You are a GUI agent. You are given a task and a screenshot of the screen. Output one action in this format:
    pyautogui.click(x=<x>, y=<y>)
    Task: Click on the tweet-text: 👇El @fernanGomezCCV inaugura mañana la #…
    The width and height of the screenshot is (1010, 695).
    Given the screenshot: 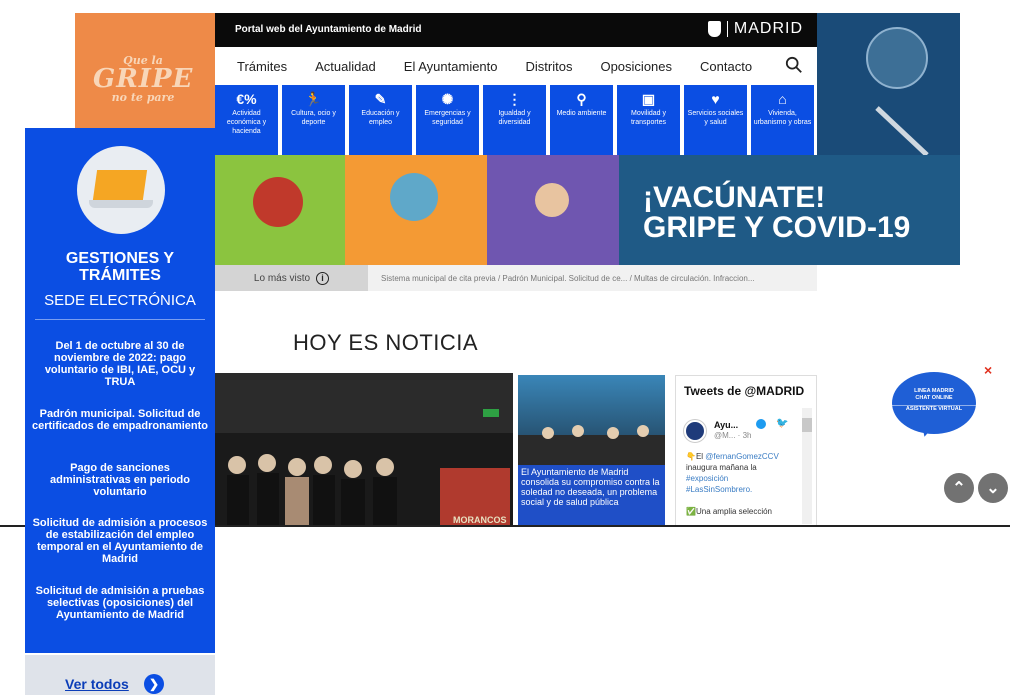 What is the action you would take?
    pyautogui.click(x=743, y=484)
    